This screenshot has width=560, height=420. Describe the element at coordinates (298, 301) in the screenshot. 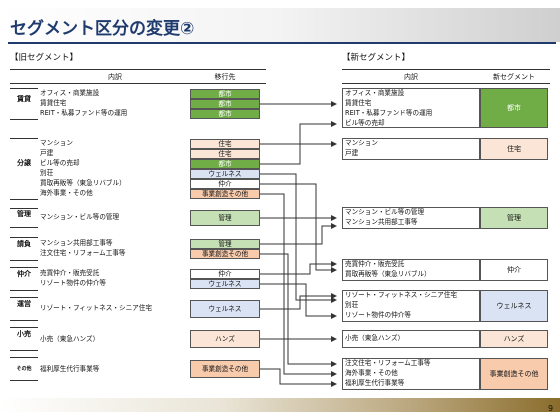

I see `arrow-wellness` at that location.